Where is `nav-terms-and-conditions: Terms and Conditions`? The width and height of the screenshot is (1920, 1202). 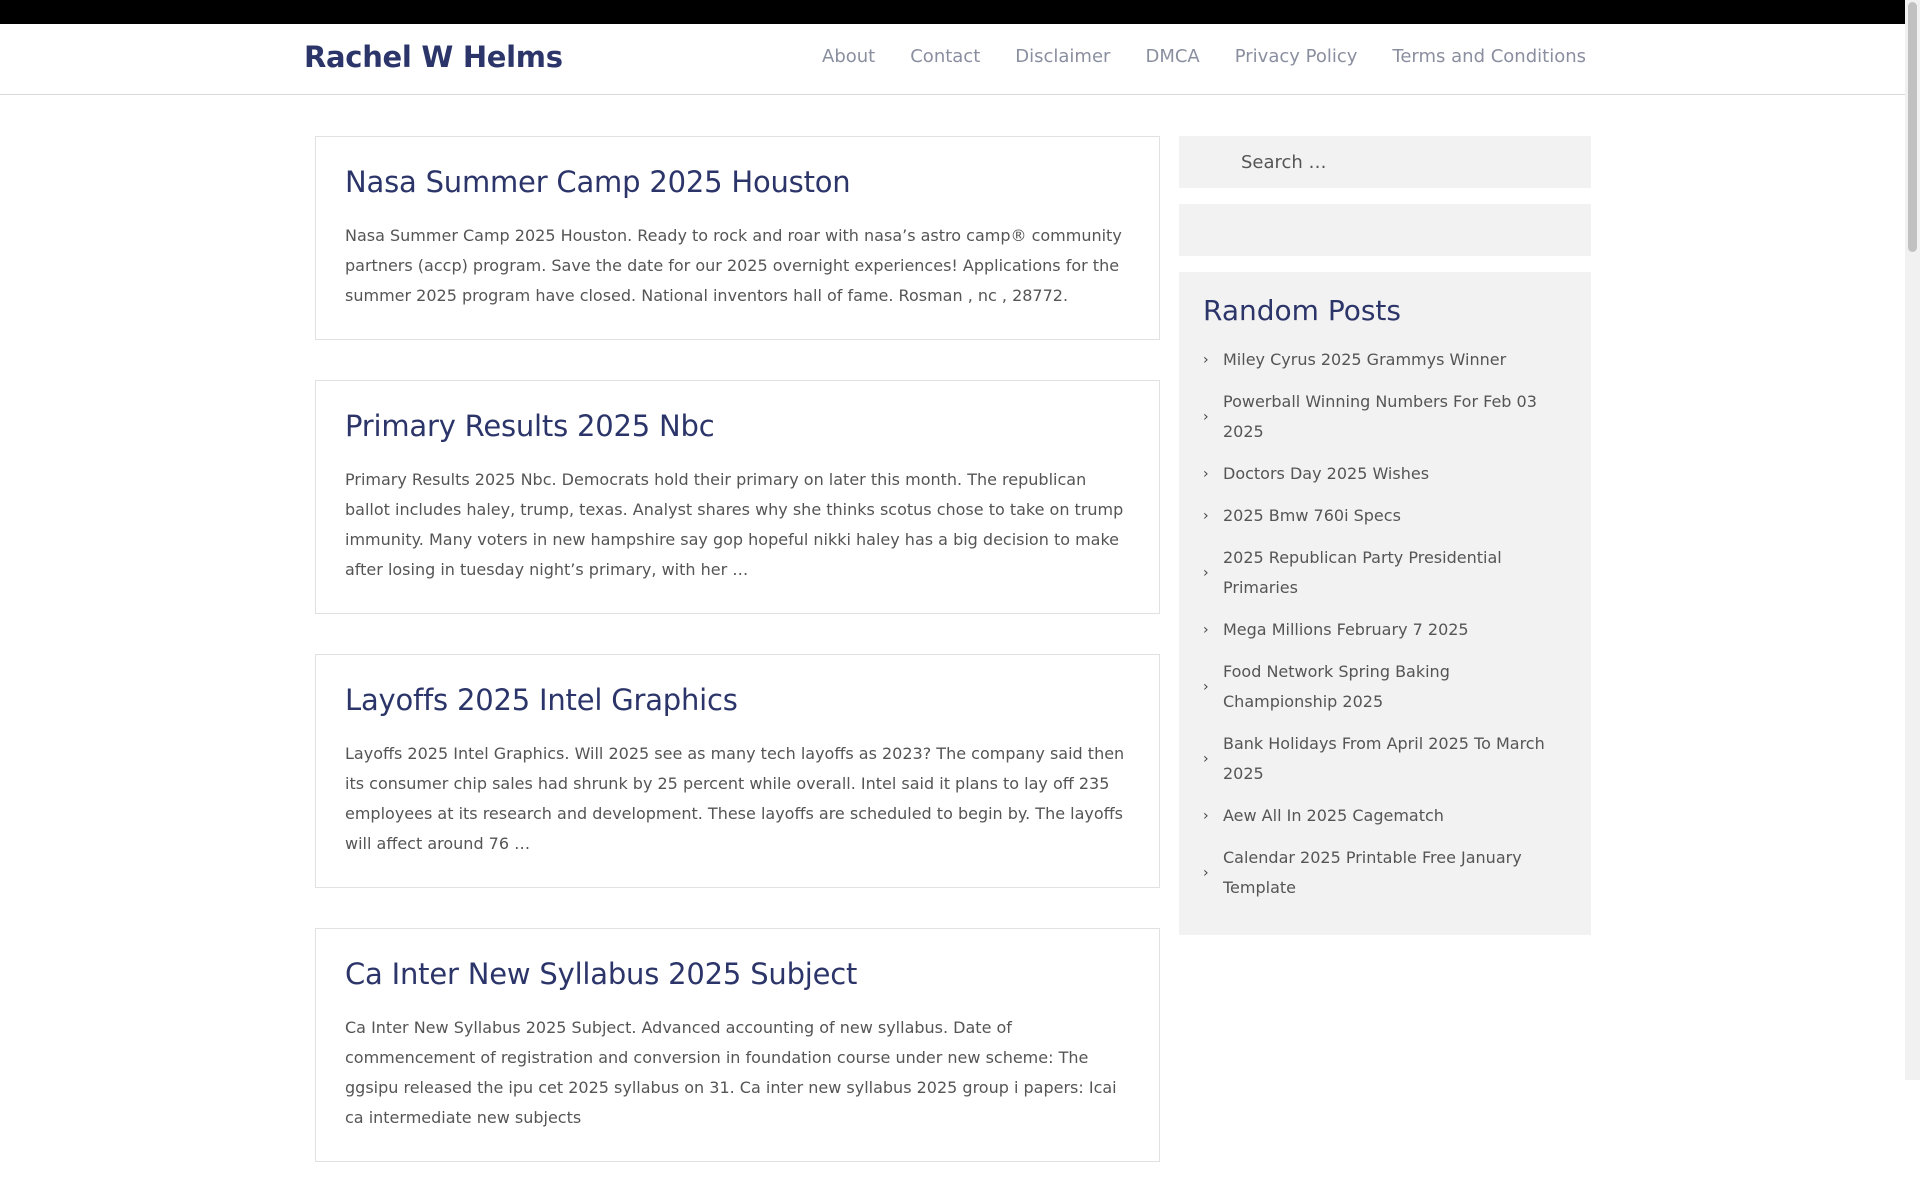
nav-terms-and-conditions: Terms and Conditions is located at coordinates (1489, 56).